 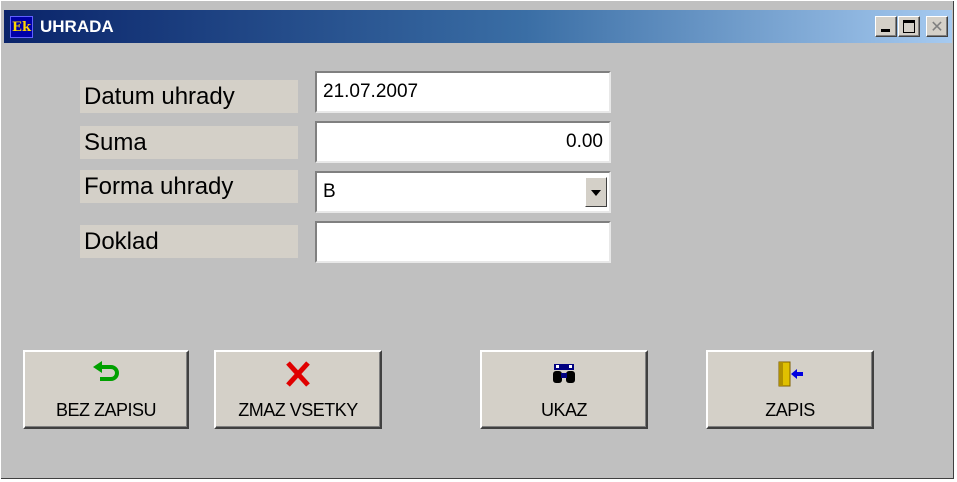 I want to click on zmaz-vsetky-label: ZMAZ VSETKY, so click(x=298, y=410).